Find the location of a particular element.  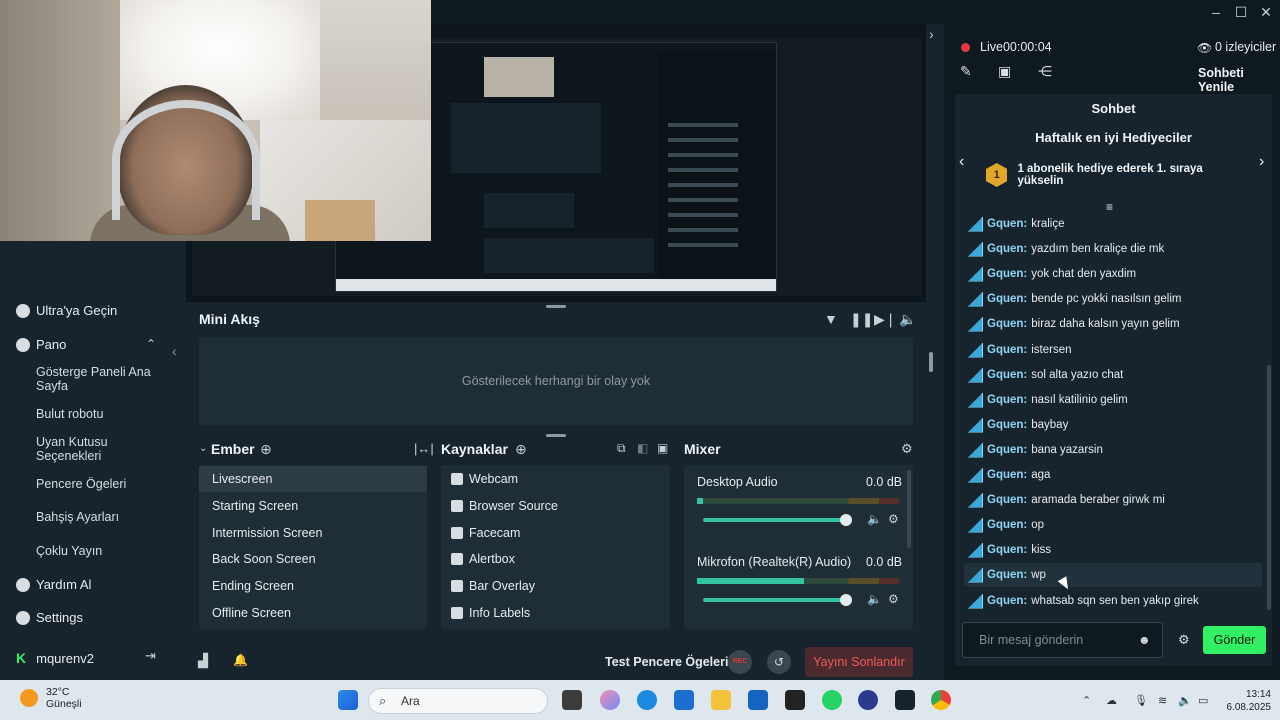

chat-message: Gquen: yok chat den yaxdim is located at coordinates (1113, 274).